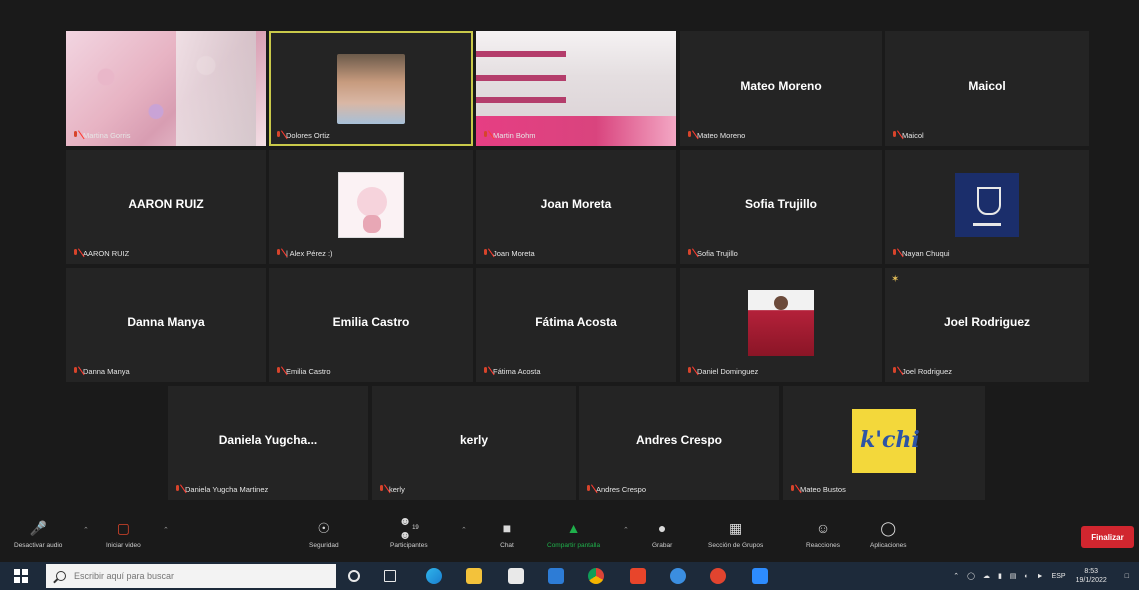  I want to click on participants-count: 19, so click(415, 528).